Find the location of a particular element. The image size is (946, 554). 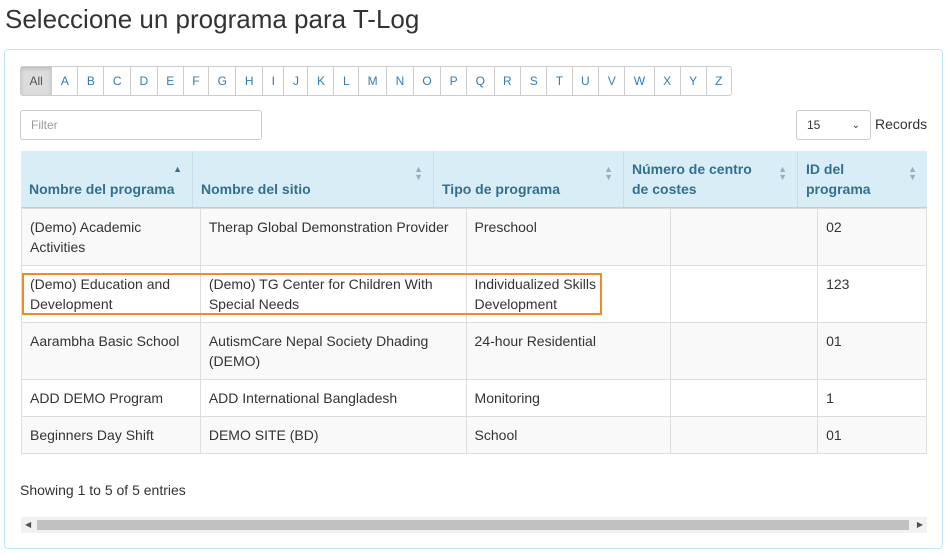

table-cell: (Demo) Academic Activities is located at coordinates (111, 237).